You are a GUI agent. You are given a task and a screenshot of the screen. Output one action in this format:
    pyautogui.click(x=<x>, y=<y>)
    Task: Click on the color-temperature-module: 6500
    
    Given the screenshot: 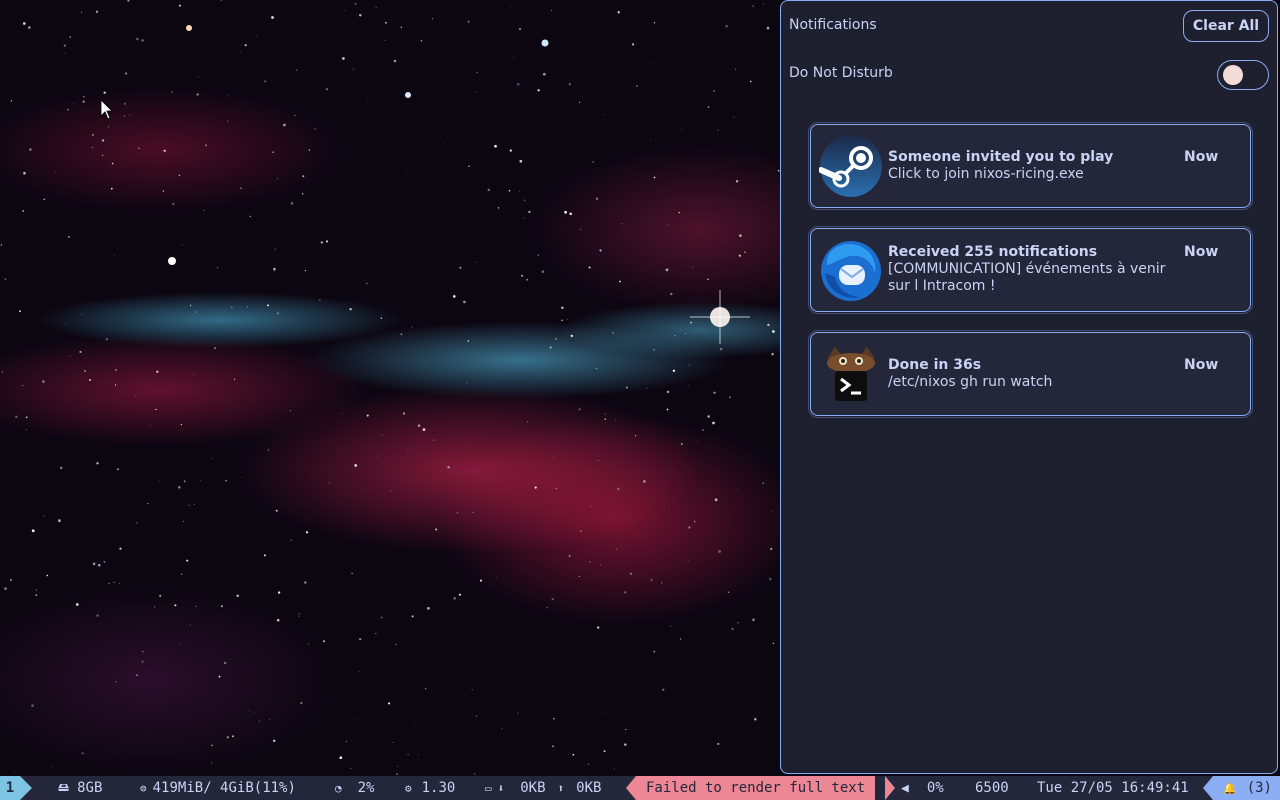 What is the action you would take?
    pyautogui.click(x=992, y=788)
    